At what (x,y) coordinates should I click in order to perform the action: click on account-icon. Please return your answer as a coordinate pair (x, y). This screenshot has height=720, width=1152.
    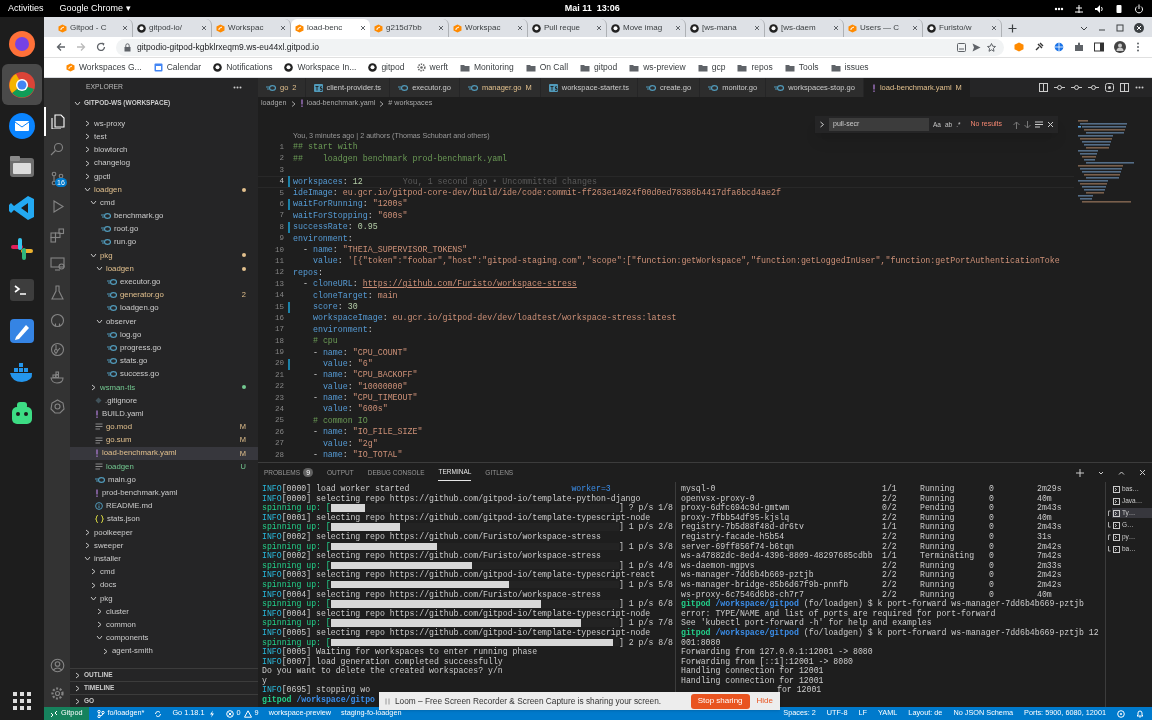
    Looking at the image, I should click on (57, 665).